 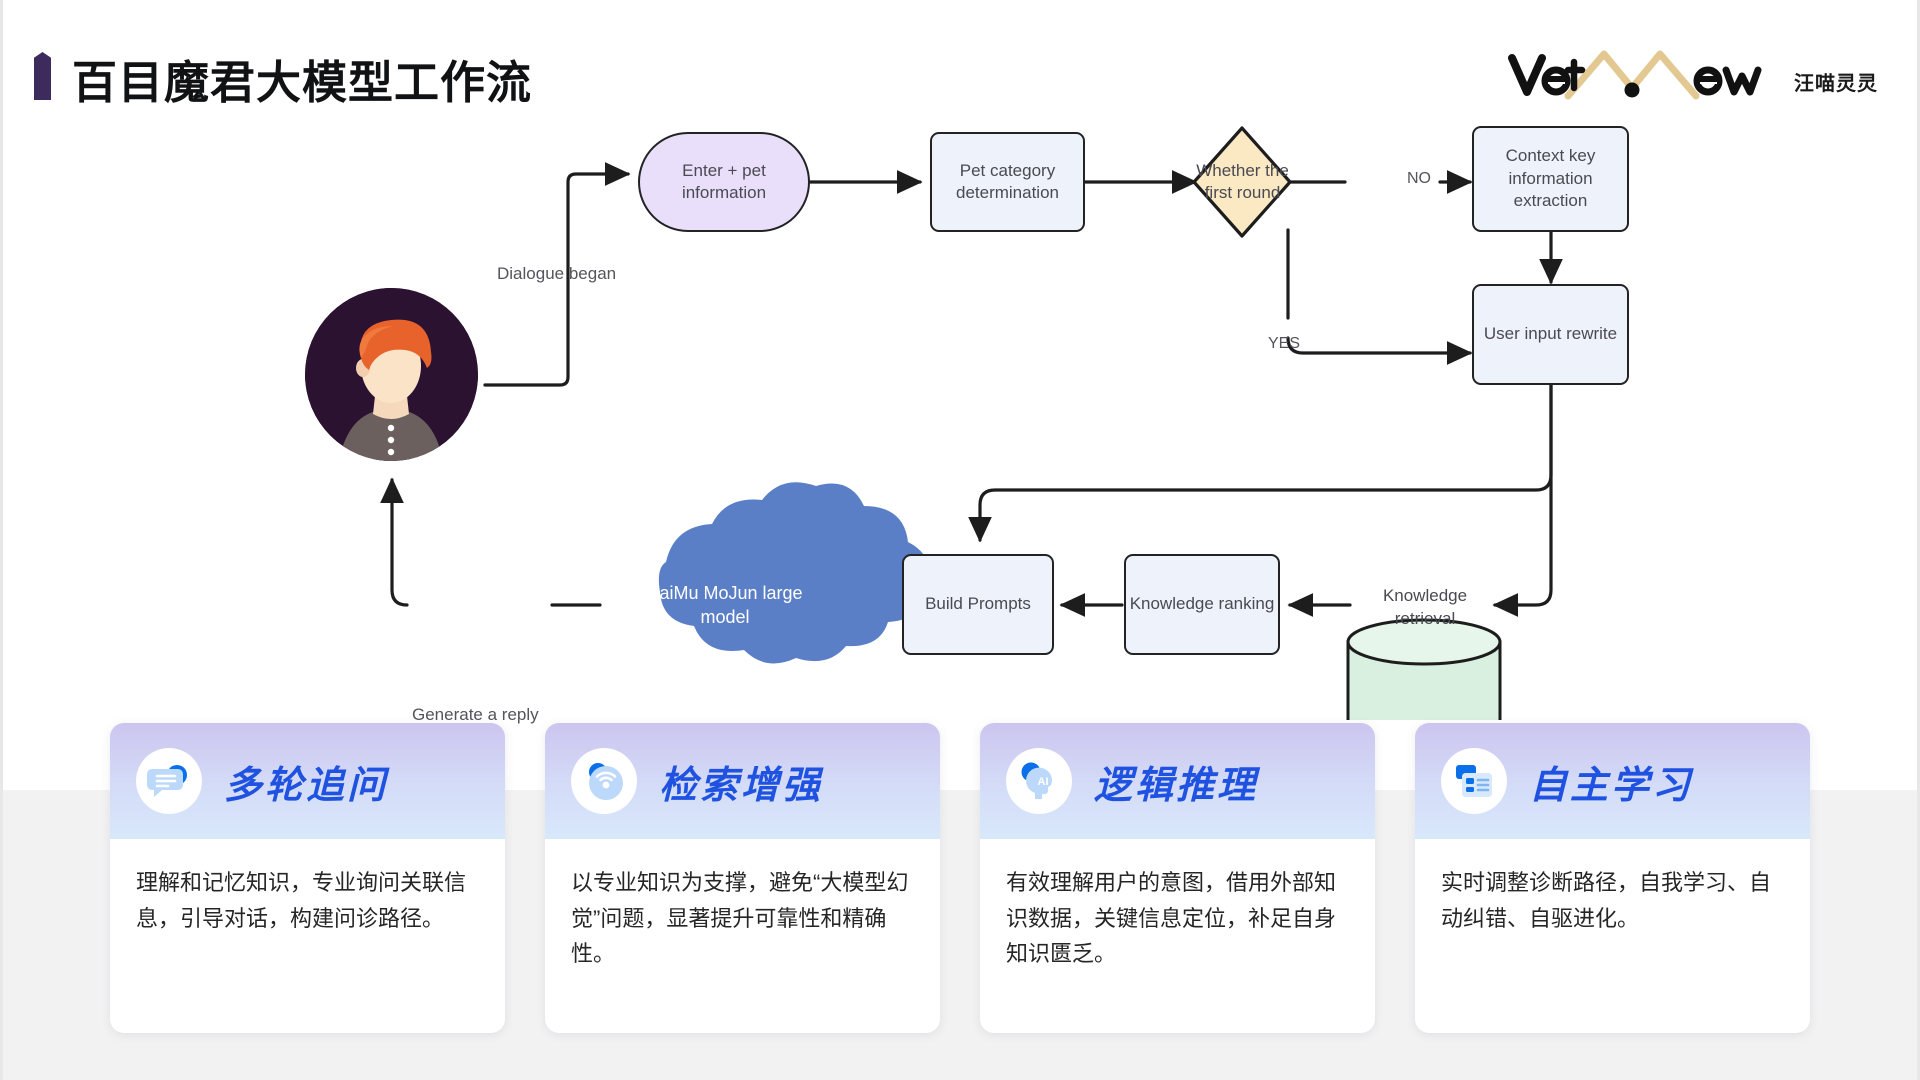 I want to click on node-enter-pet-information-label: Enter + pet information, so click(x=724, y=181).